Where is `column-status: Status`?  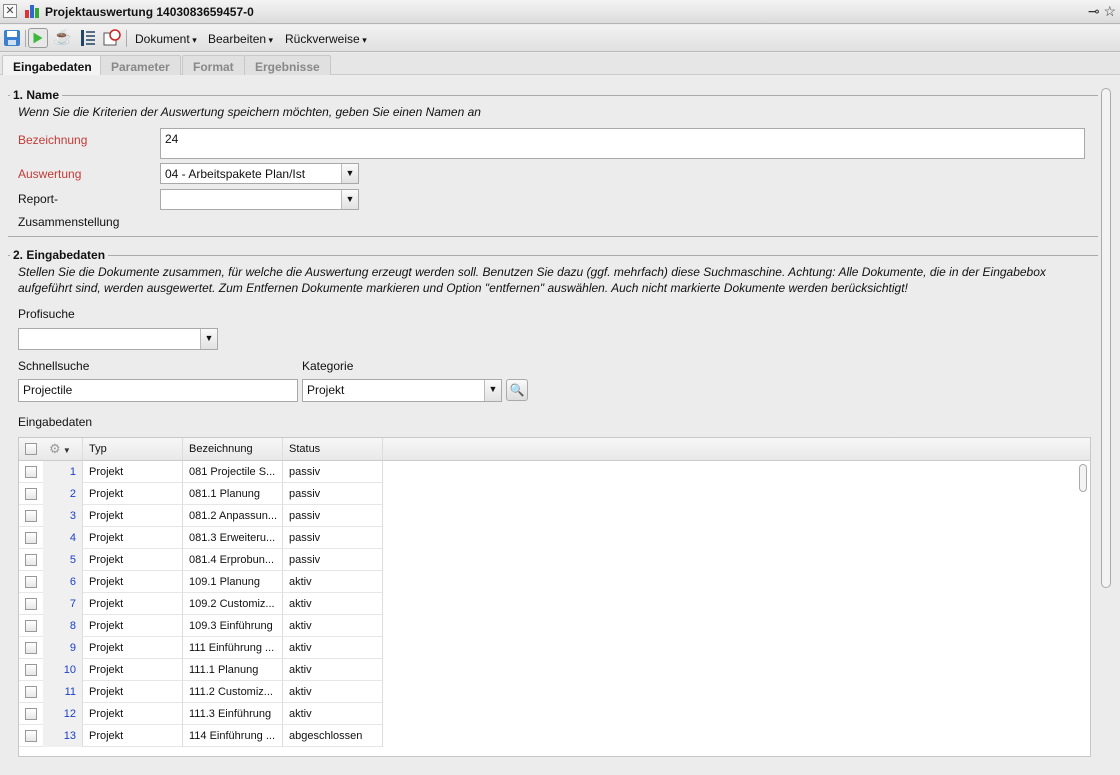 column-status: Status is located at coordinates (333, 449).